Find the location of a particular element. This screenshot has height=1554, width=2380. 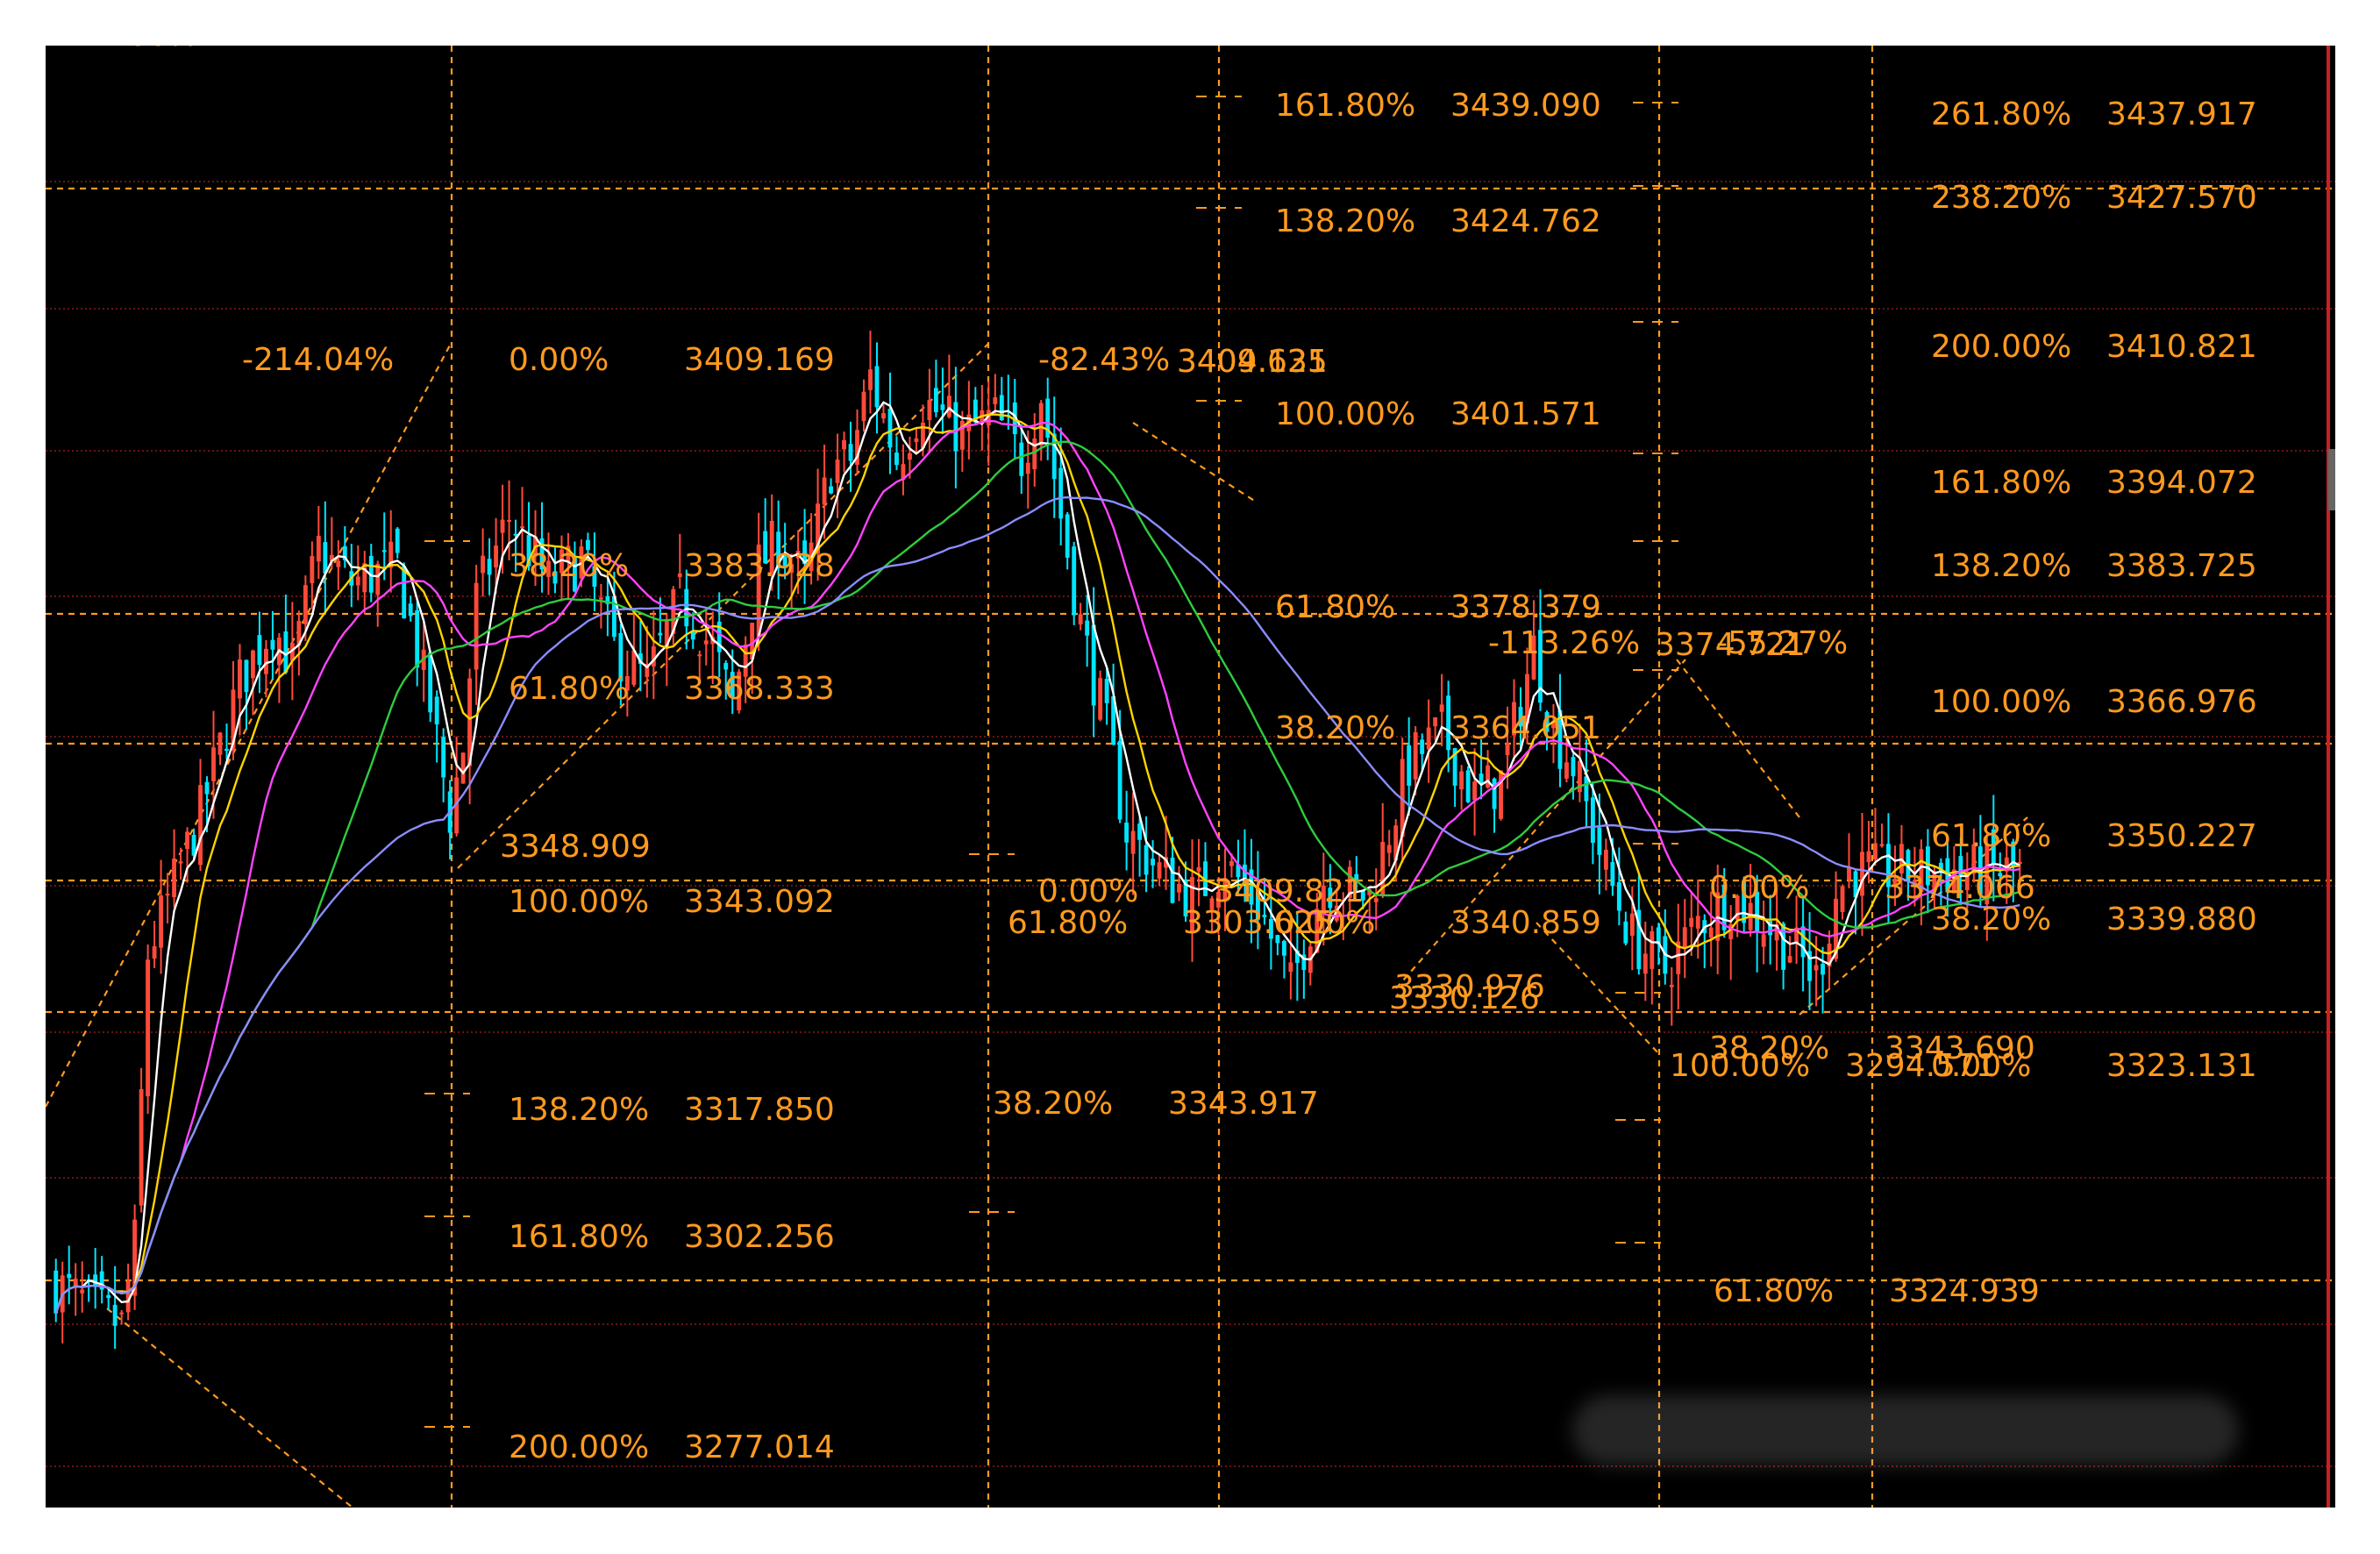

fib-label-value: 3343.092 is located at coordinates (759, 902).